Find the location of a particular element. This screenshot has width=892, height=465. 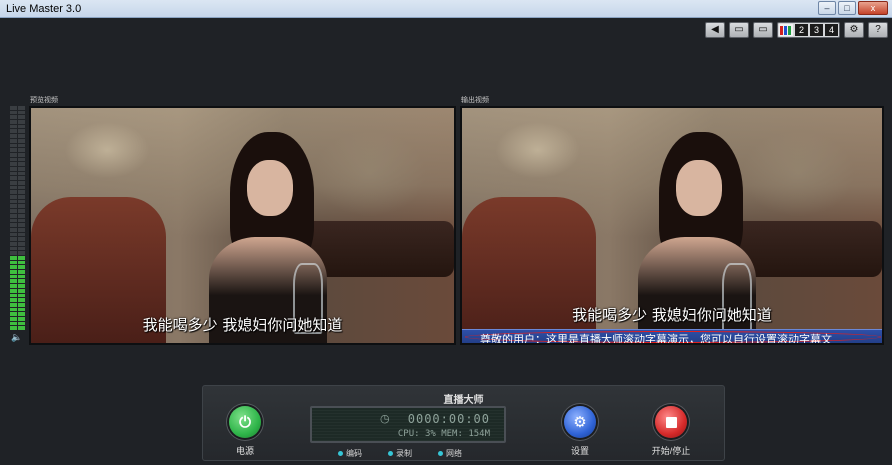

scrolling-ticker: 尊敬的用户：这里是直播大师滚动字幕演示，您可以自行设置滚动字幕文 is located at coordinates (672, 336).